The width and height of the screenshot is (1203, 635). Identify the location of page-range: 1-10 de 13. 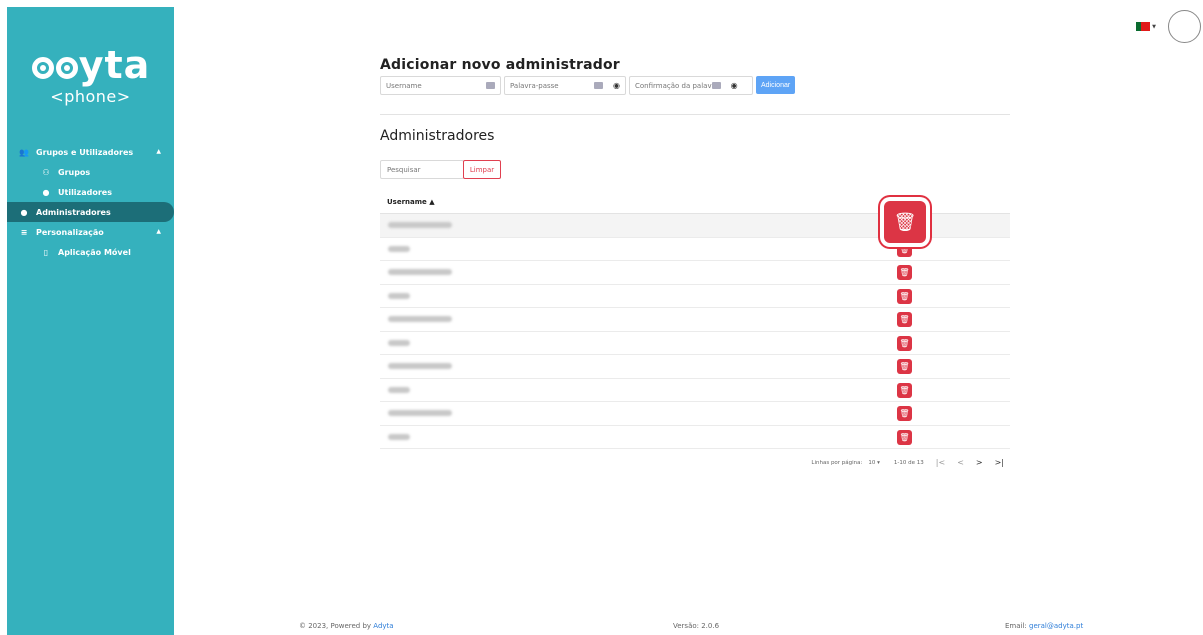
(908, 462).